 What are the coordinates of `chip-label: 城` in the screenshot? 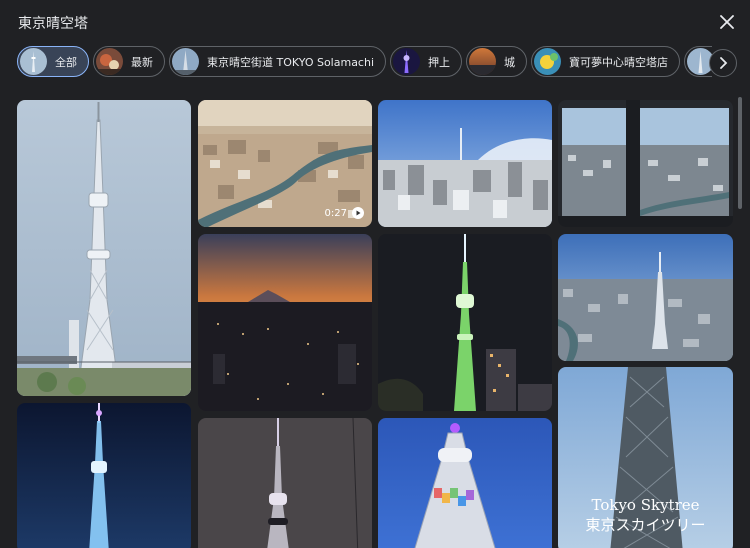 It's located at (510, 62).